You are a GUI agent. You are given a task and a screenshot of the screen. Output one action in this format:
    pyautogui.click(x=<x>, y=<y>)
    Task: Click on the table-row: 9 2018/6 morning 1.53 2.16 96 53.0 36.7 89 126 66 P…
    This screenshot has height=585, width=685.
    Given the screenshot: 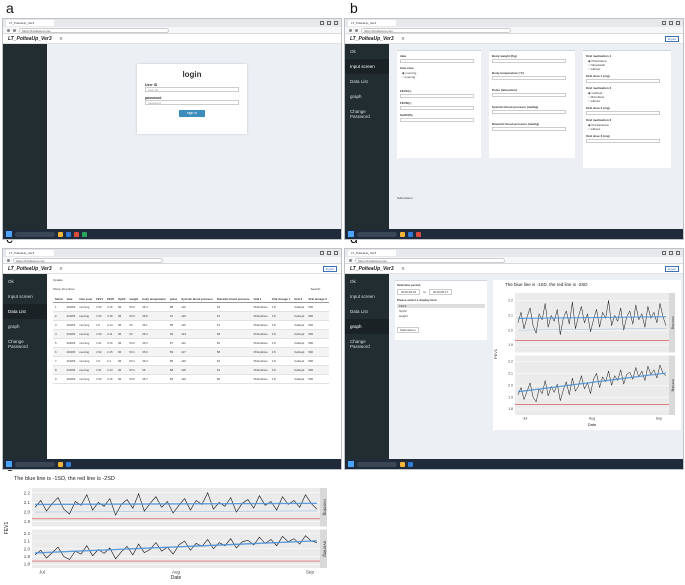 What is the action you would take?
    pyautogui.click(x=191, y=379)
    